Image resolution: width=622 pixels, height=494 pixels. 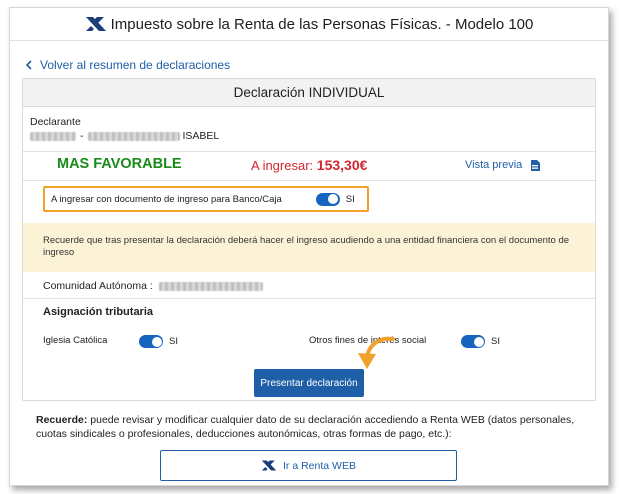 I want to click on pdf-icon, so click(x=536, y=165).